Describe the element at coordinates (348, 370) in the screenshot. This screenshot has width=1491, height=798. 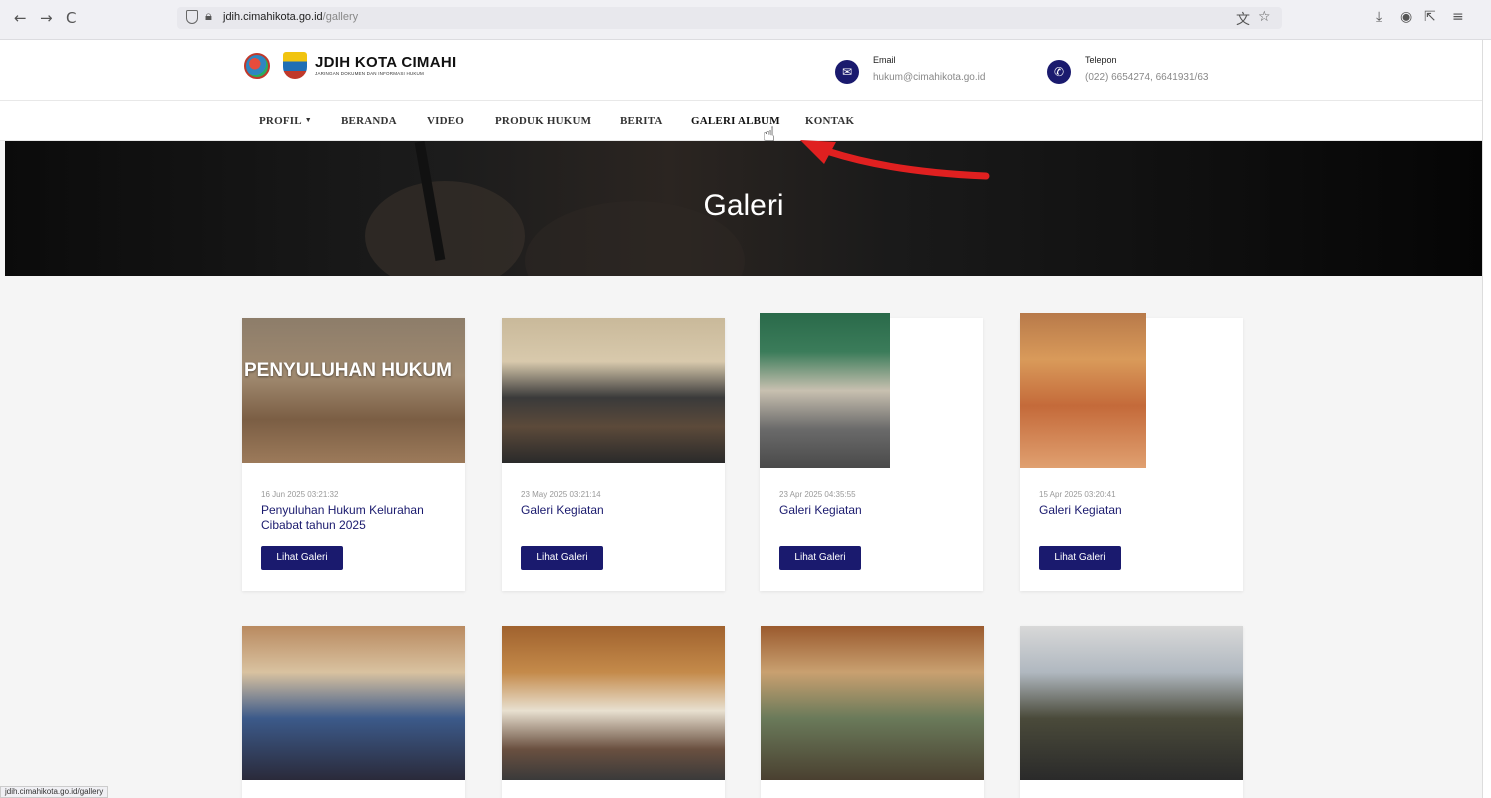
I see `thumbnail-overlay-text: PENYULUHAN HUKUM` at that location.